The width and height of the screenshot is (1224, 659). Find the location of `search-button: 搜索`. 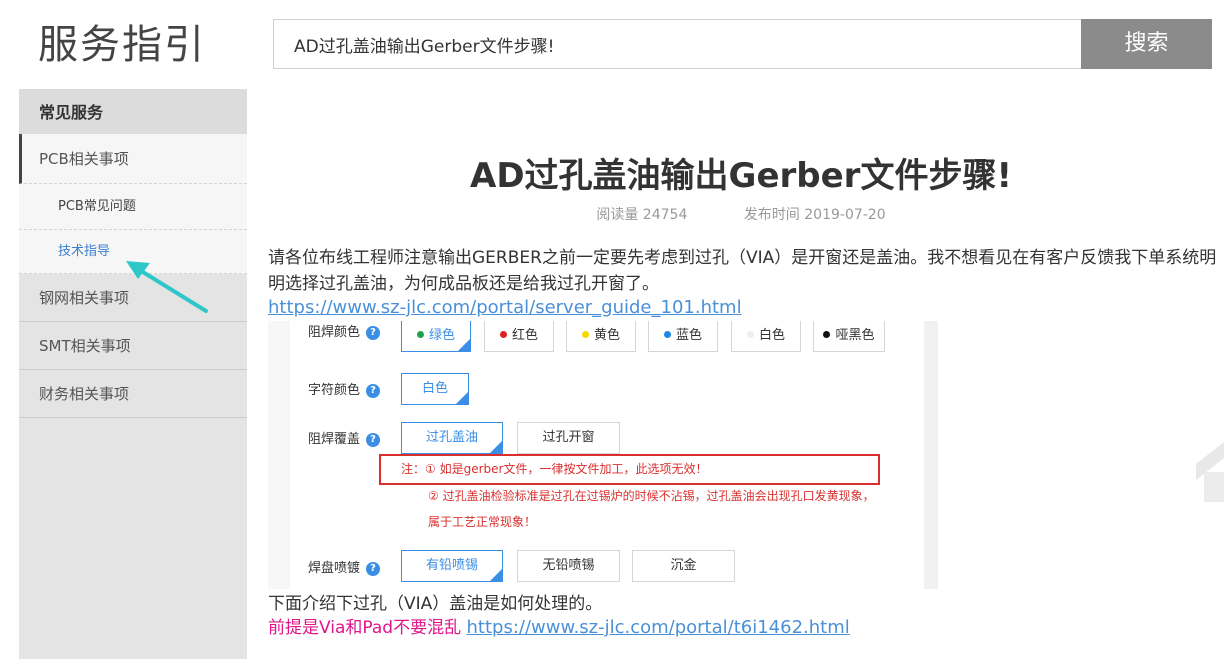

search-button: 搜索 is located at coordinates (1146, 44).